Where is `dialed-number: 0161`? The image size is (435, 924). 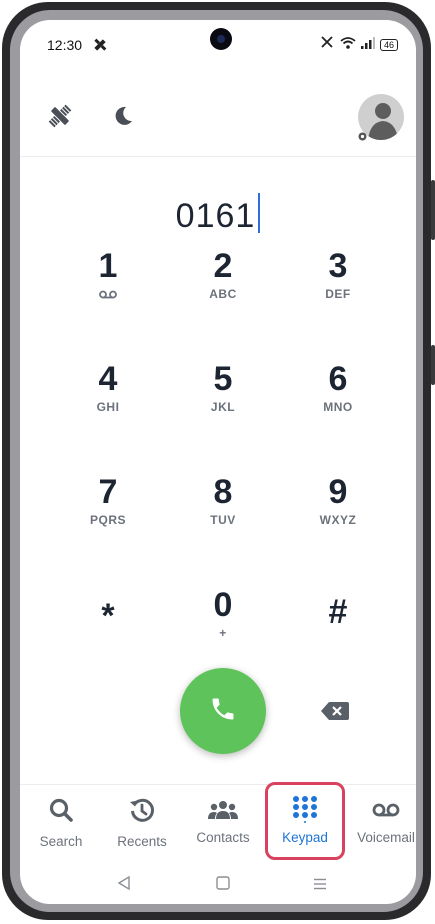
dialed-number: 0161 is located at coordinates (218, 214).